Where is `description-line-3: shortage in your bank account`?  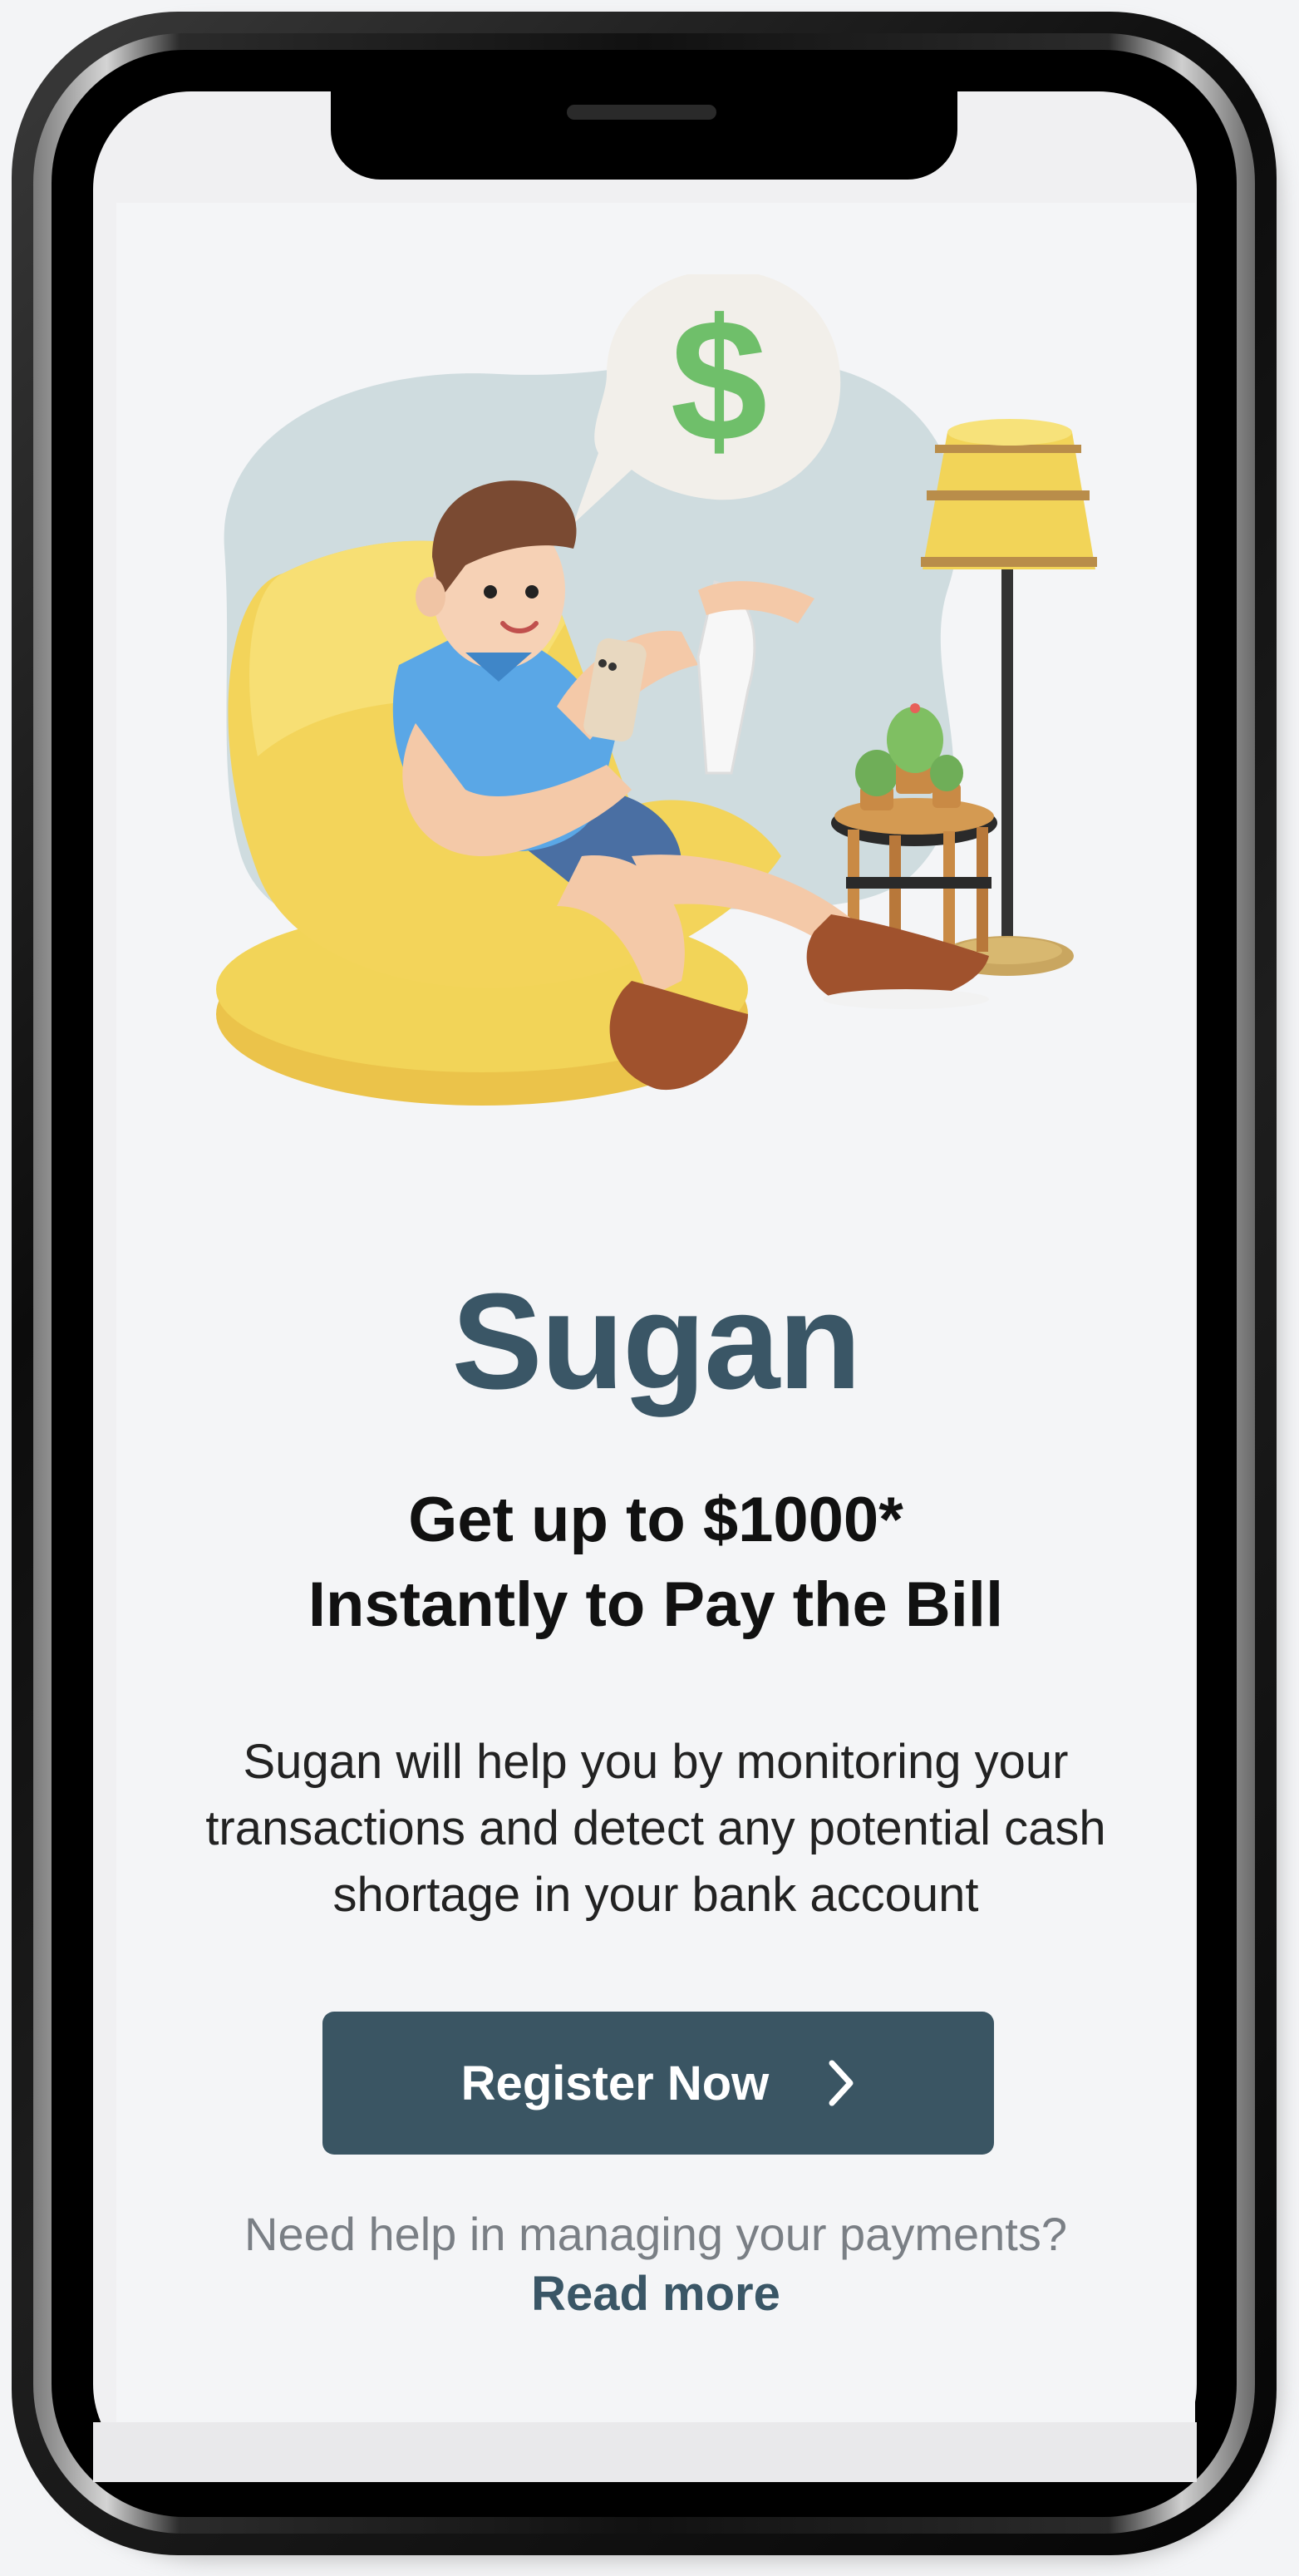 description-line-3: shortage in your bank account is located at coordinates (655, 1895).